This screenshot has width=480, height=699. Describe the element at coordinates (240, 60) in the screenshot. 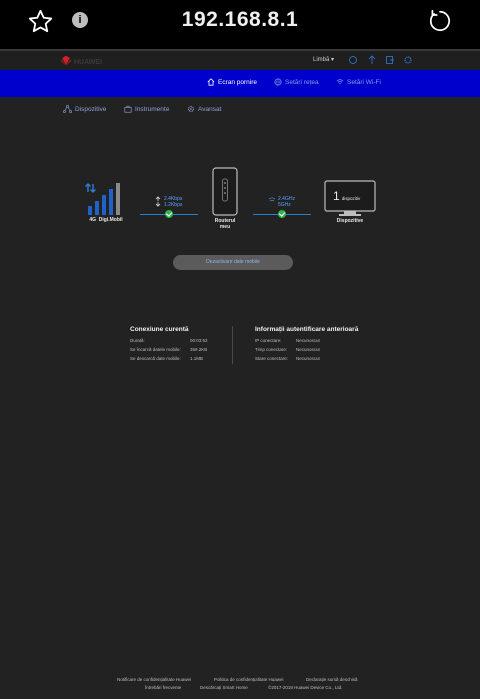

I see `router-topbar: HUAWEI Limbă ▾` at that location.